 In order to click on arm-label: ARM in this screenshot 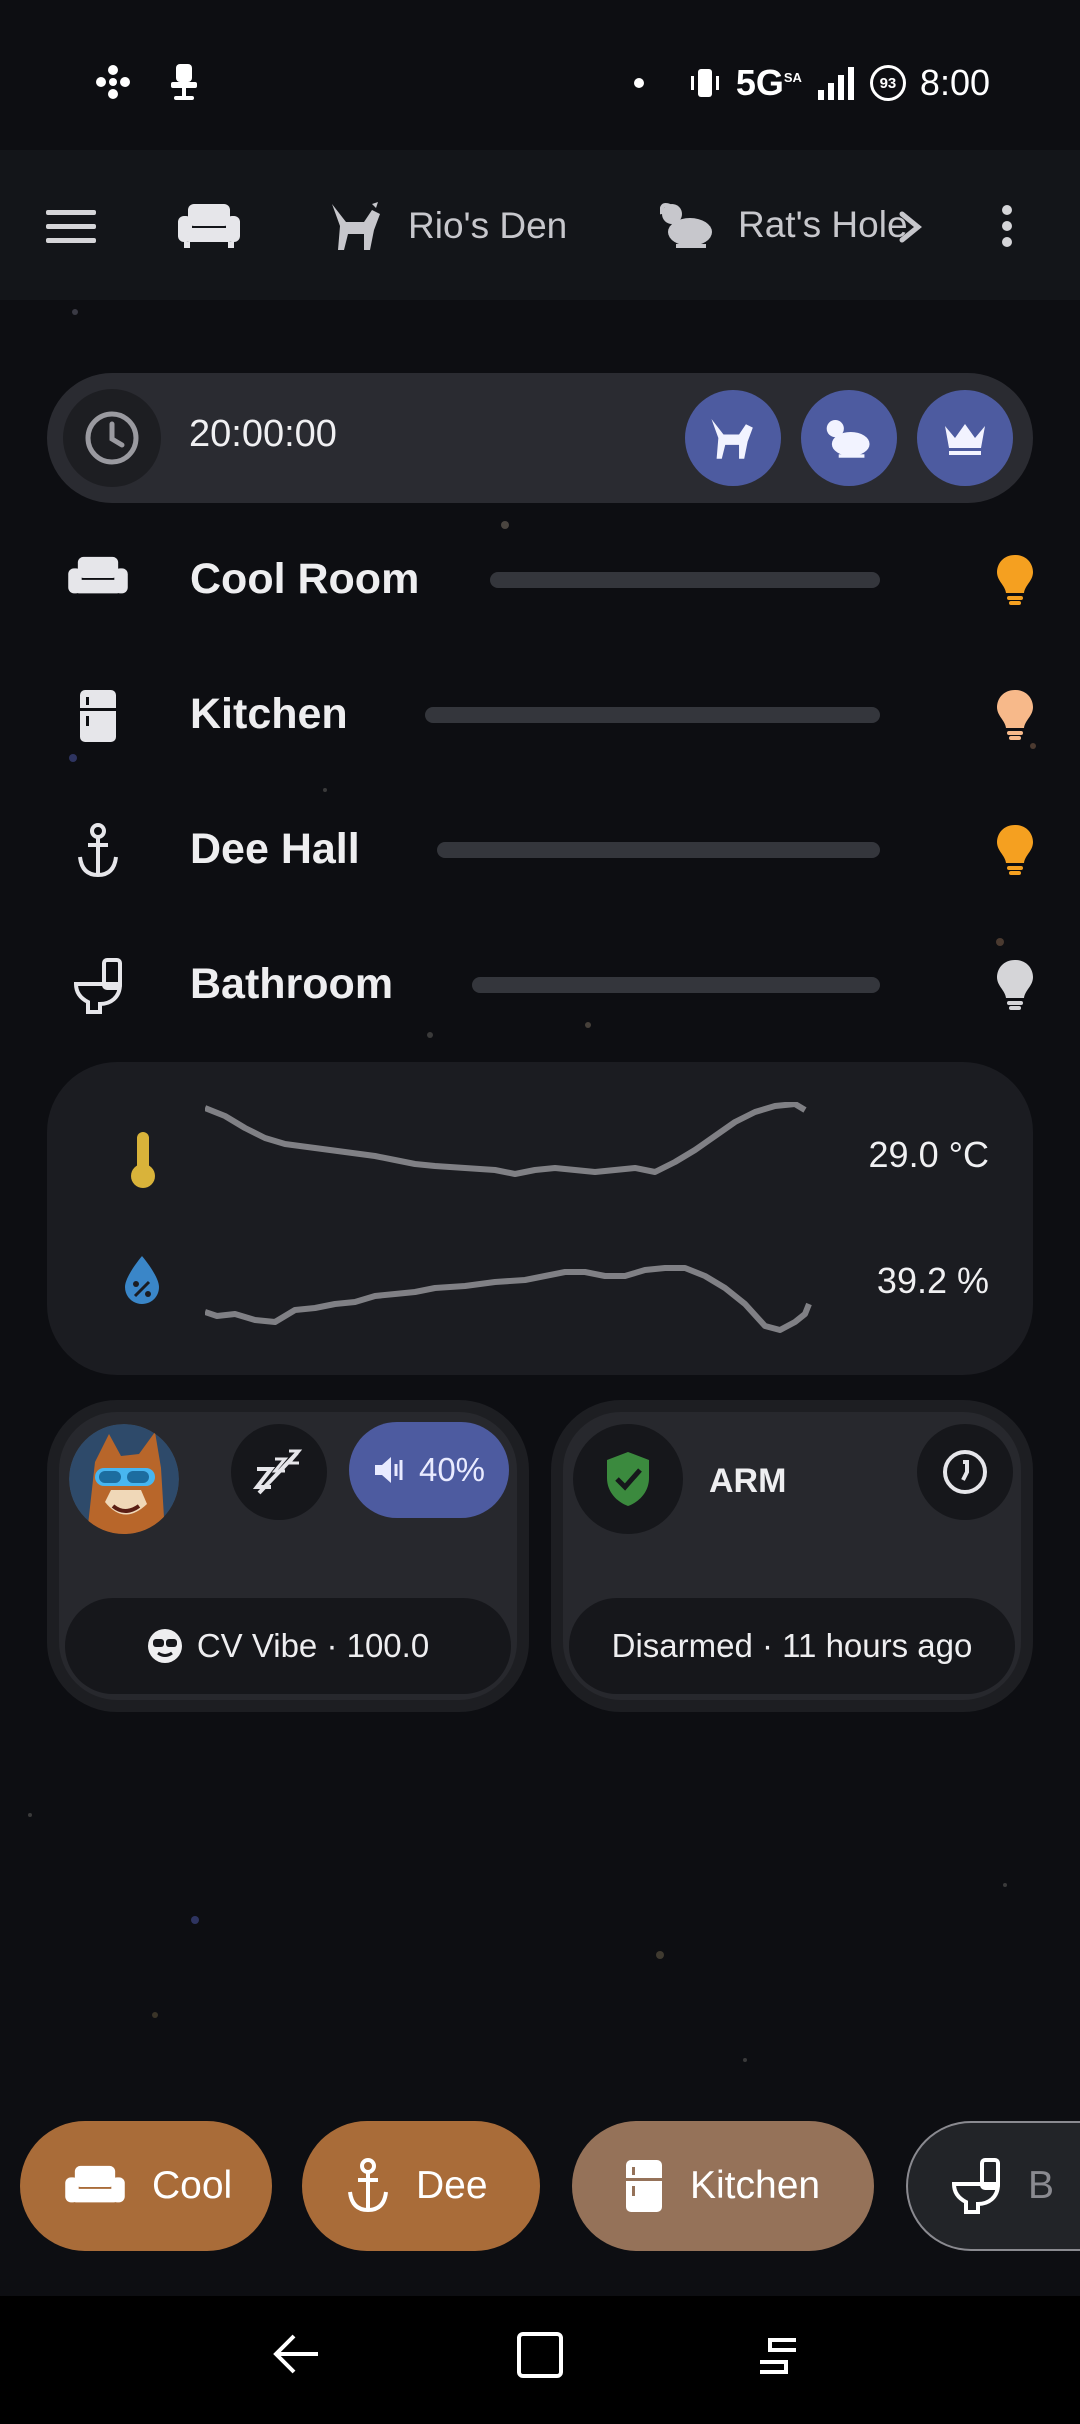, I will do `click(748, 1481)`.